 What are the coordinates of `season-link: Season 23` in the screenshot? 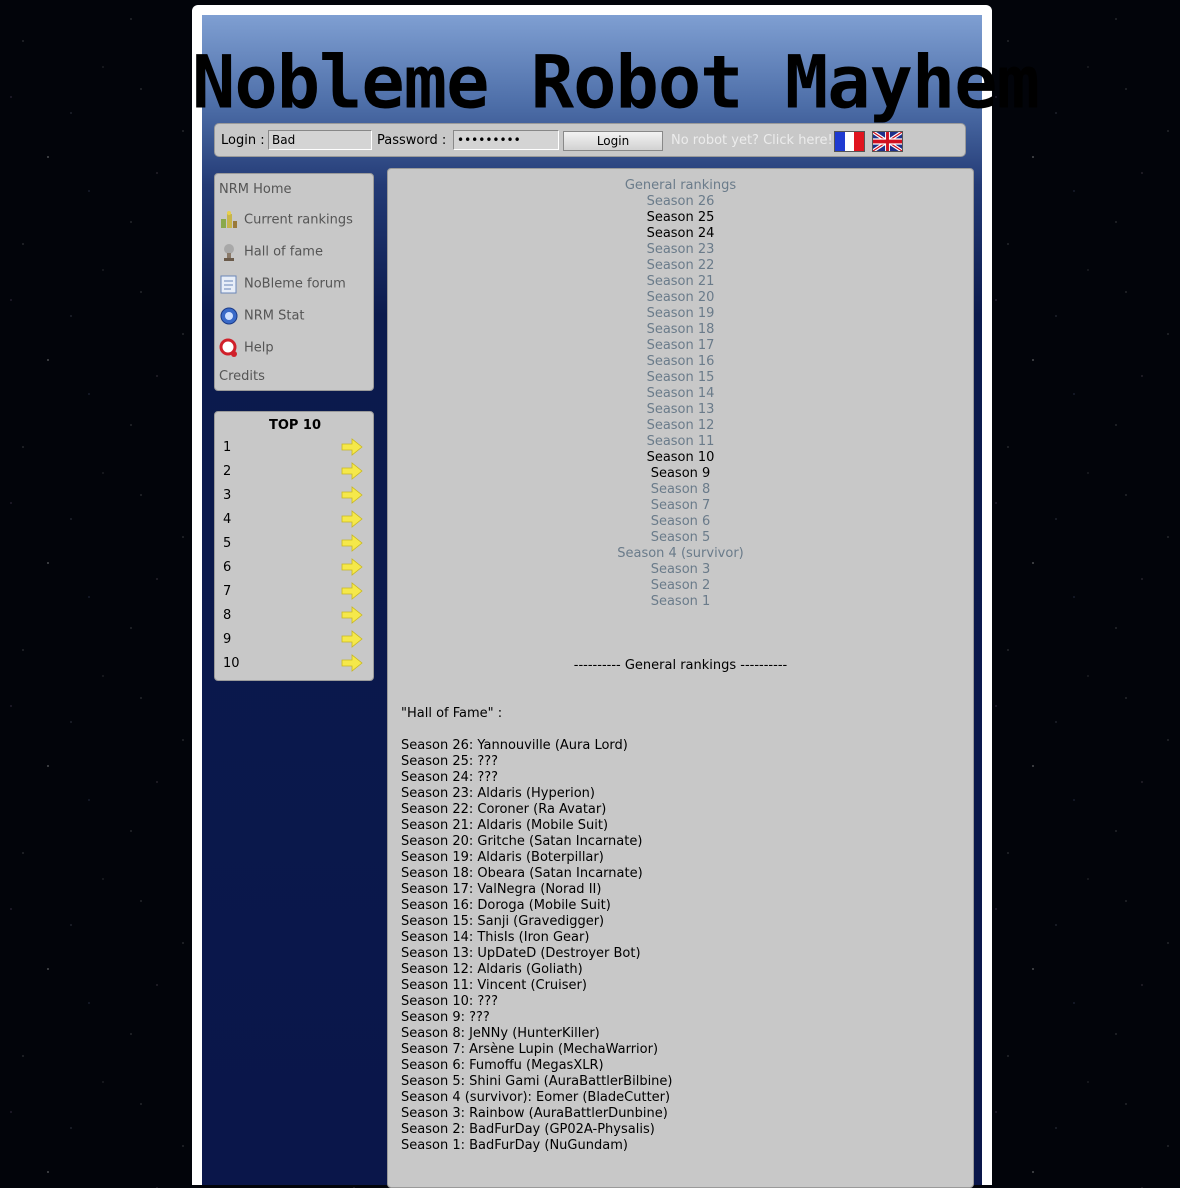 It's located at (680, 250).